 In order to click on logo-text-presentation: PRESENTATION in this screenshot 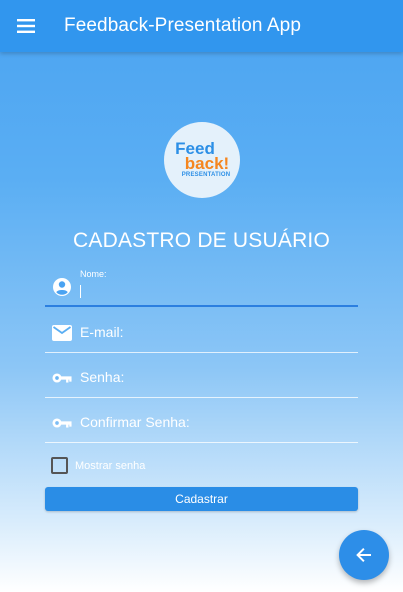, I will do `click(206, 175)`.